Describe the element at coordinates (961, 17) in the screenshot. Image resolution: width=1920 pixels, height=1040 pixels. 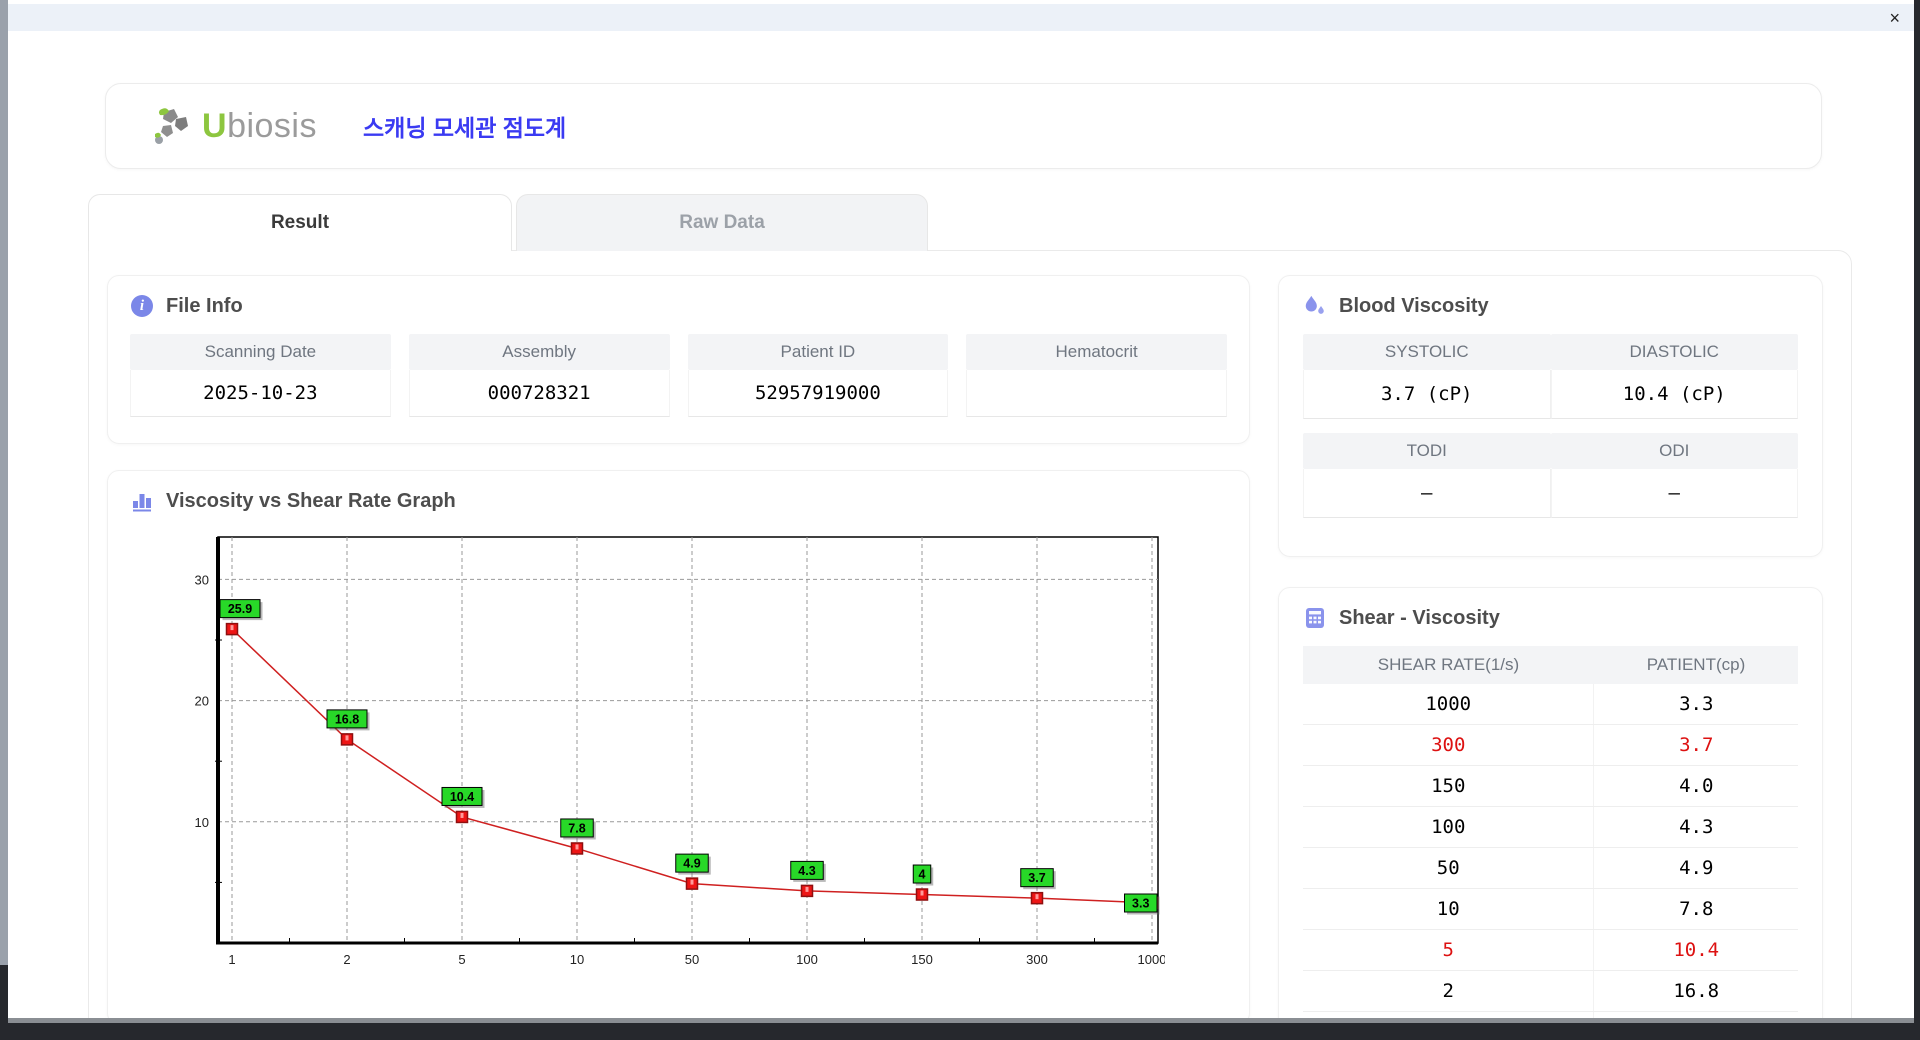
I see `window-titlebar: ×` at that location.